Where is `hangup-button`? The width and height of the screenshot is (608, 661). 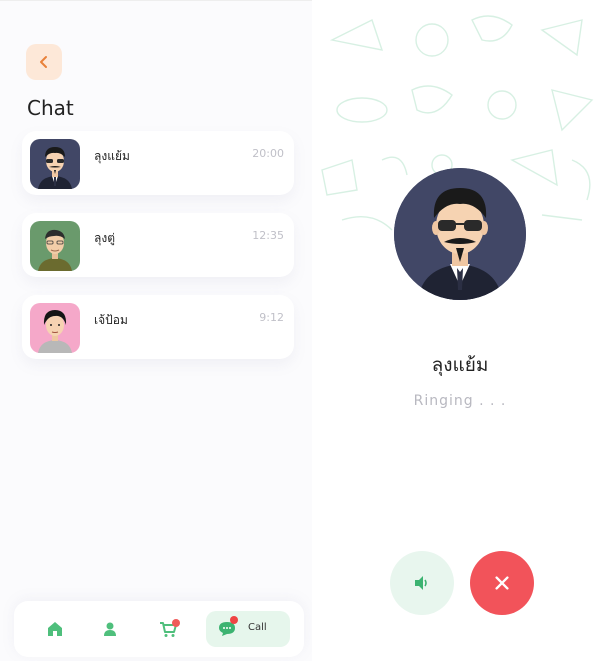 hangup-button is located at coordinates (502, 583).